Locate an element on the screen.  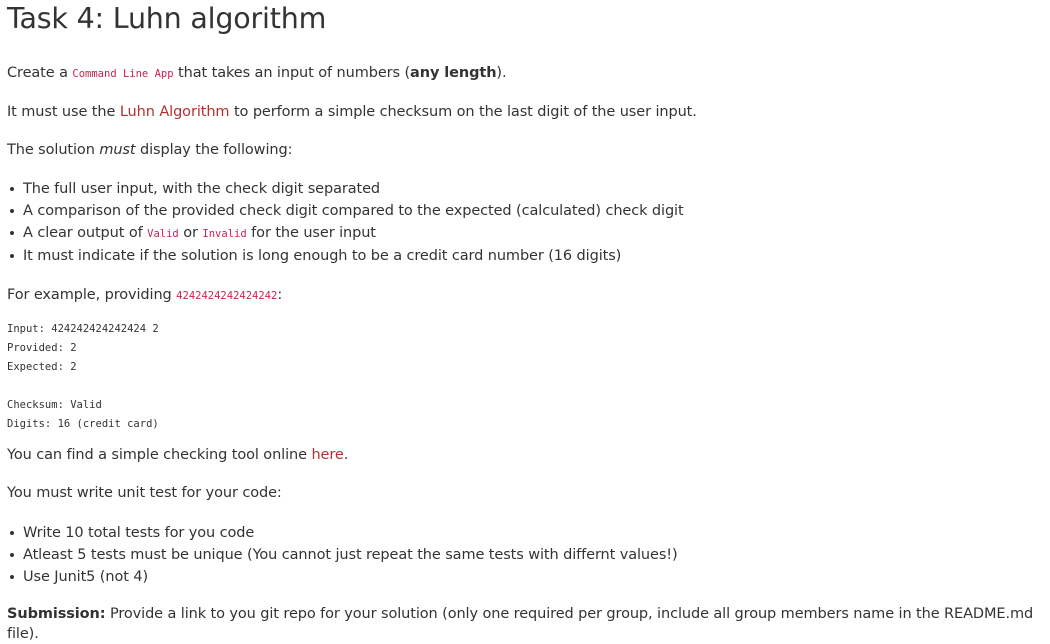
requirement-middle: or is located at coordinates (190, 233).